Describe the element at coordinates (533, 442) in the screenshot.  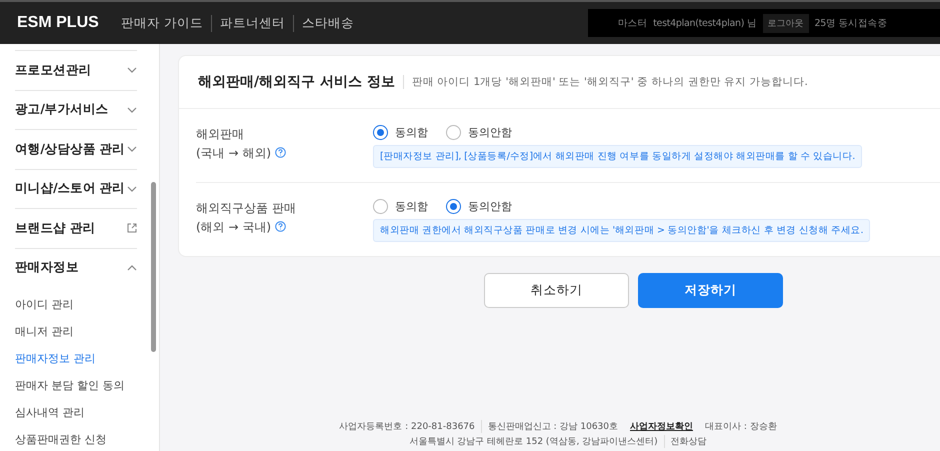
I see `footer-text: 서울특별시 강남구 테헤란로 152 (역삼동, 강남파이낸스센터)` at that location.